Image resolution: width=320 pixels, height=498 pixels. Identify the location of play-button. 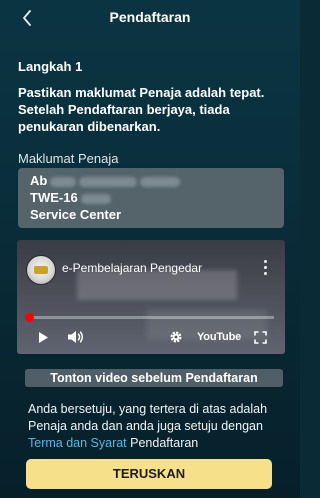
(43, 337).